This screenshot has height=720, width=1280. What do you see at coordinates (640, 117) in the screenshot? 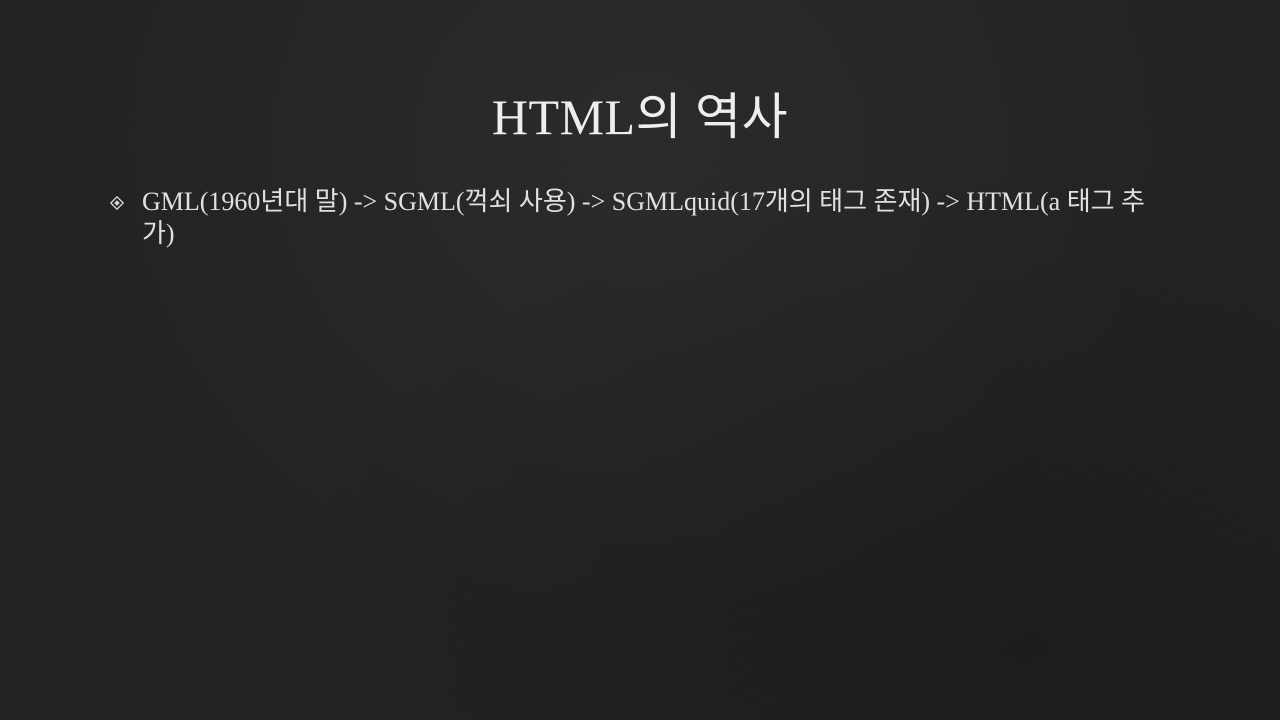
I see `slide-title: HTML의 역사` at bounding box center [640, 117].